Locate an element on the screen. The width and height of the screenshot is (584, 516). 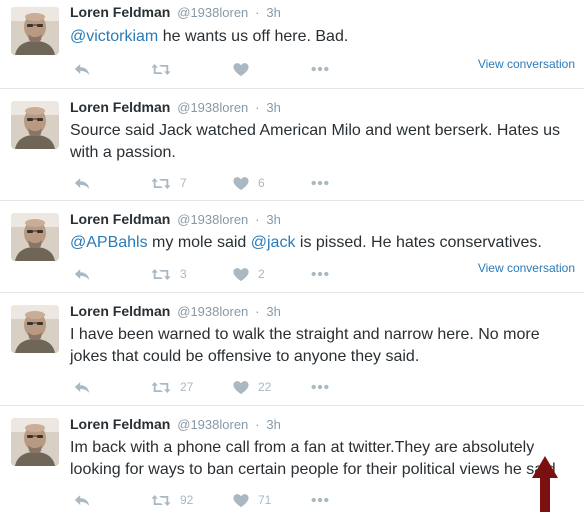
like-count: 71 is located at coordinates (265, 500).